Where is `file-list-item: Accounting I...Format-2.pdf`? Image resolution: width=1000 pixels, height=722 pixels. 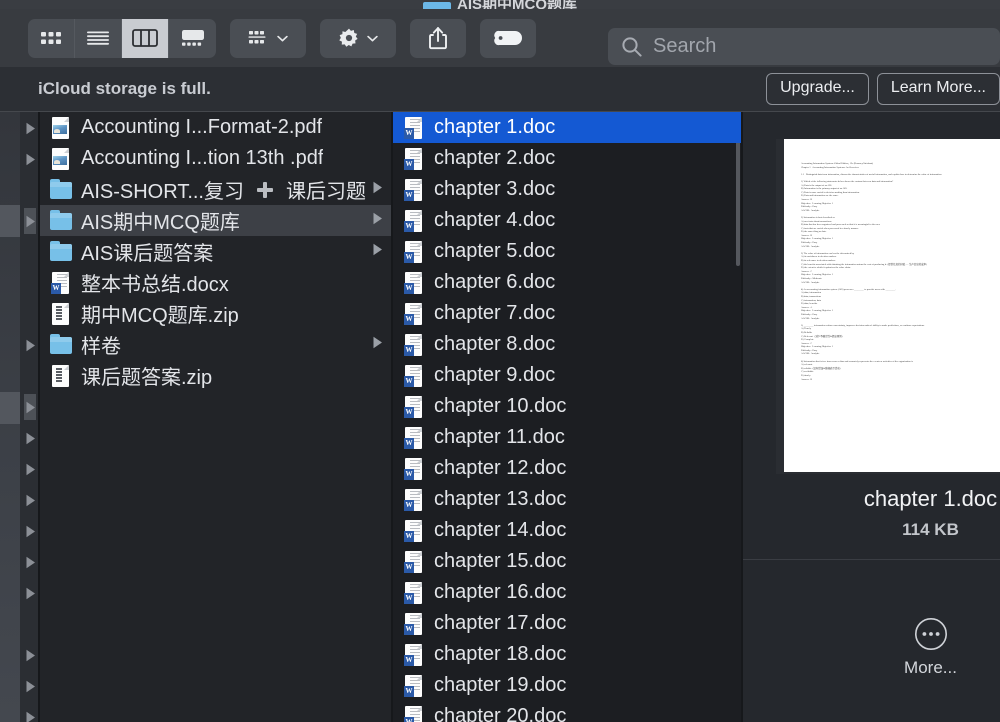
file-list-item: Accounting I...Format-2.pdf is located at coordinates (215, 127).